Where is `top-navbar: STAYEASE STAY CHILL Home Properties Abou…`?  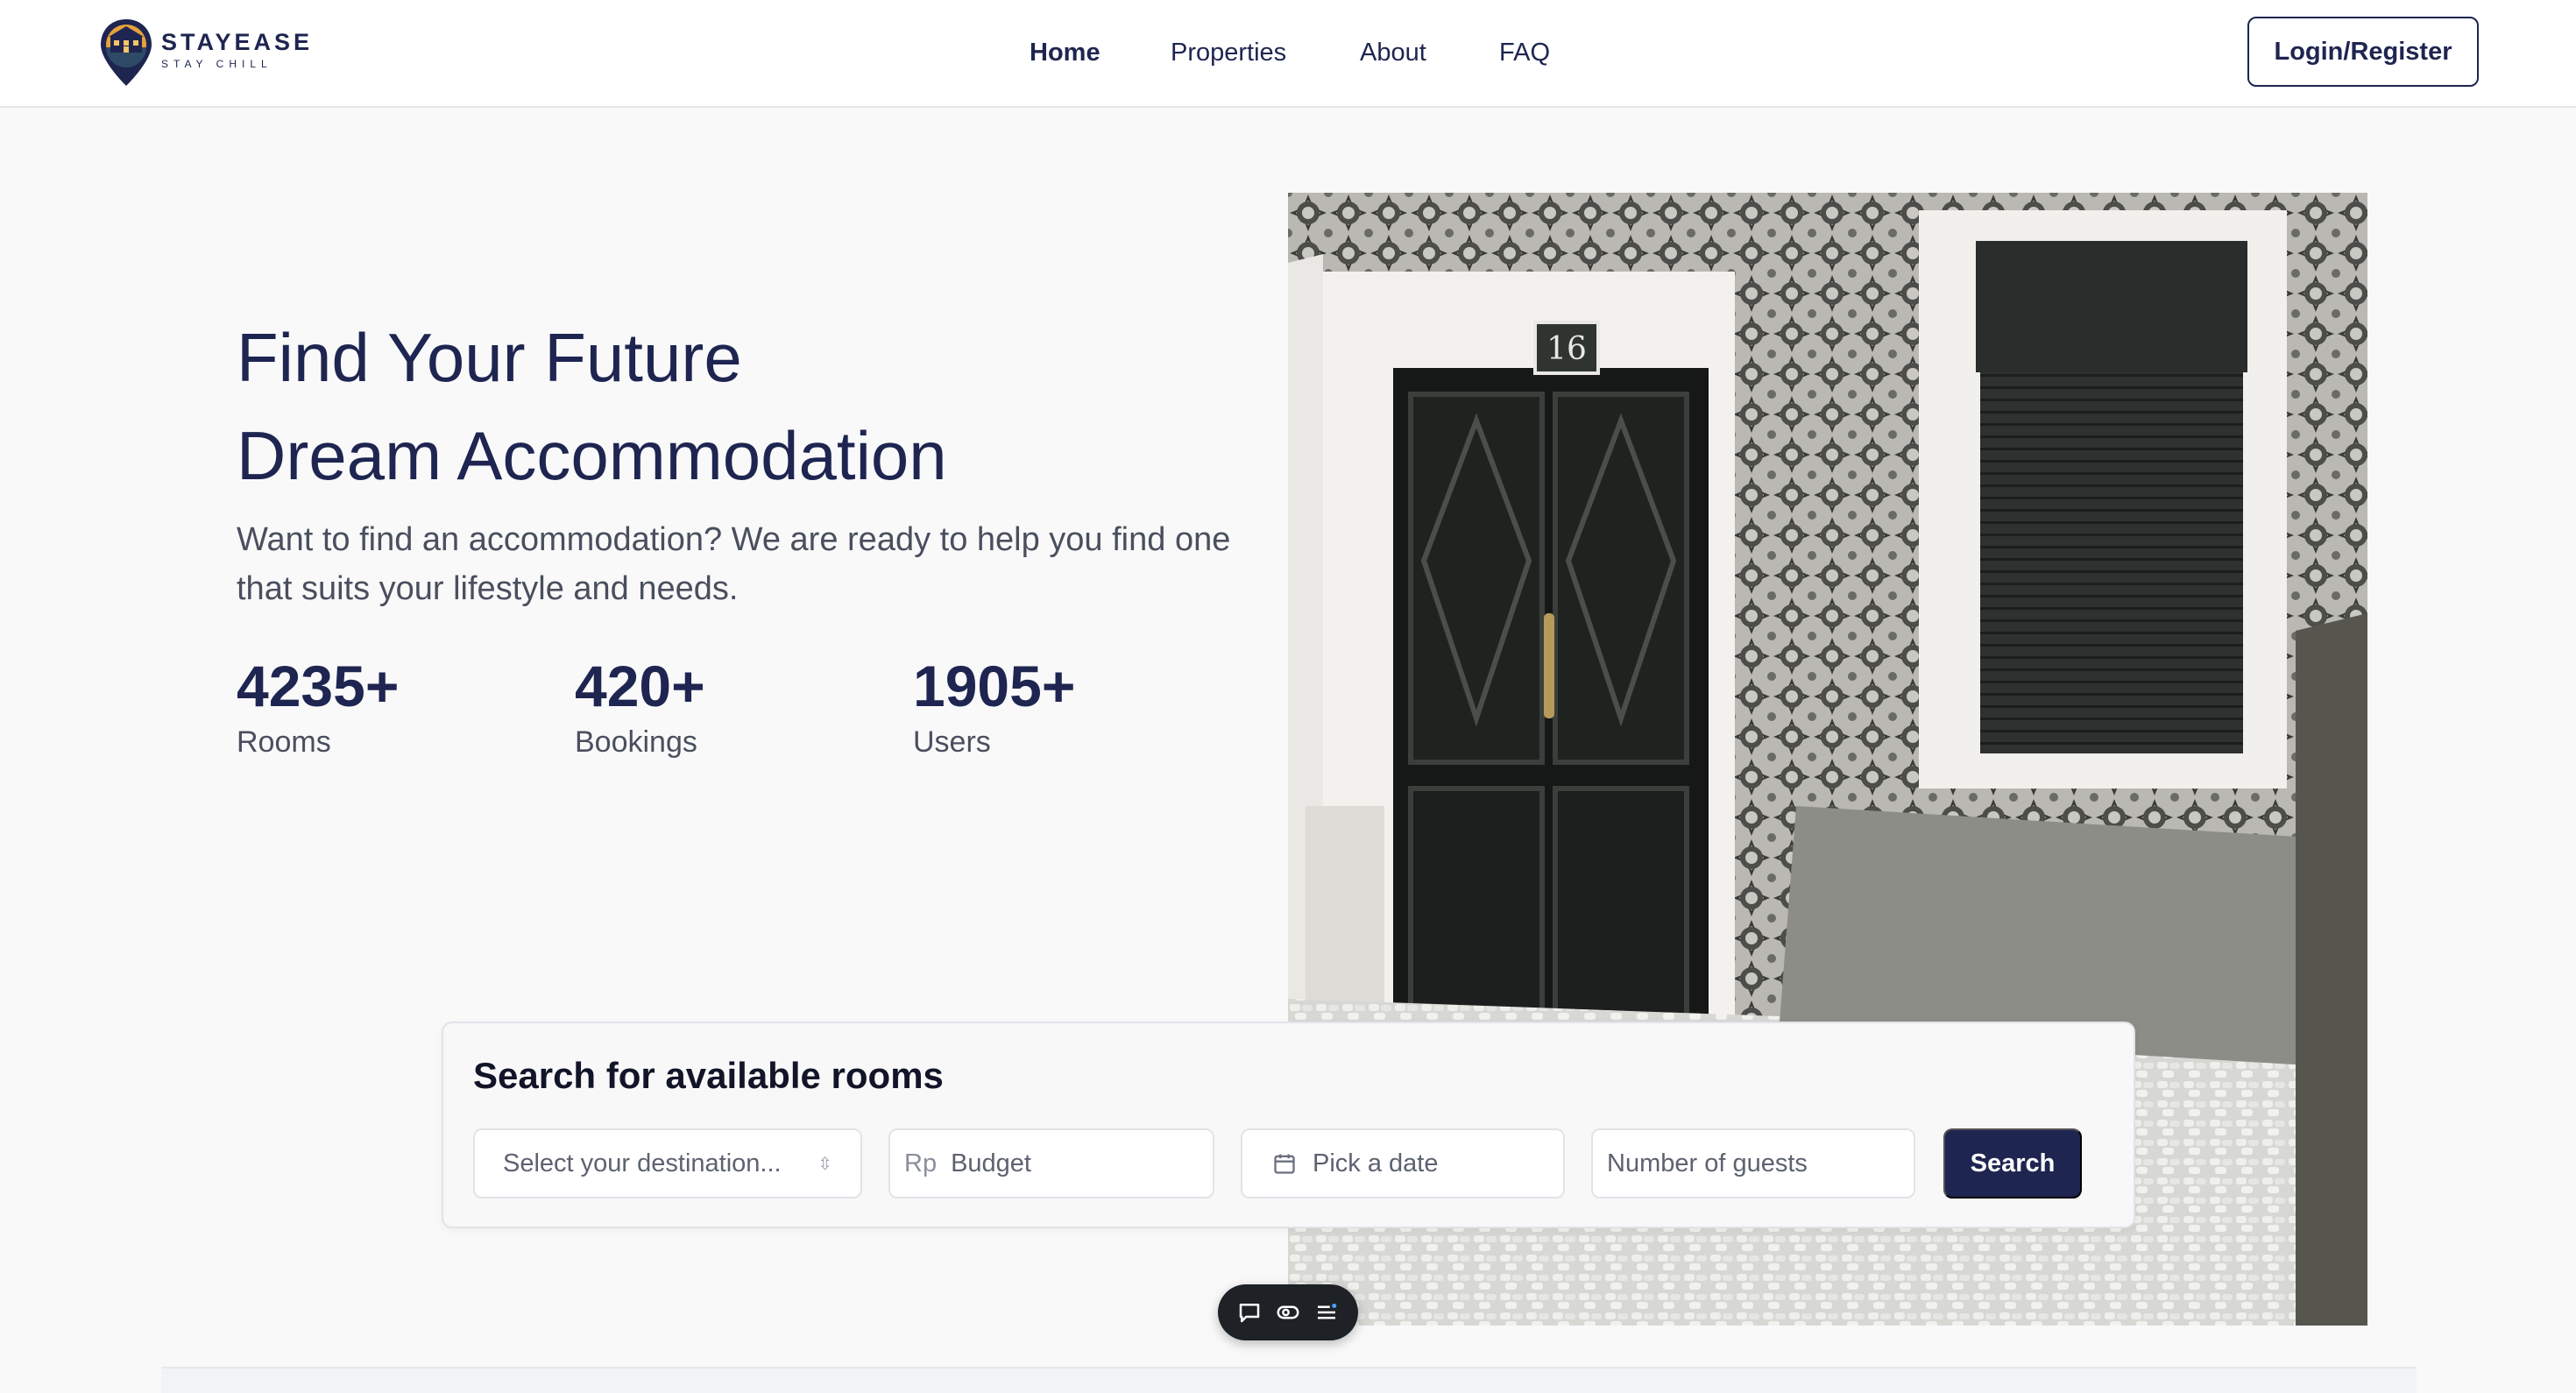
top-navbar: STAYEASE STAY CHILL Home Properties Abou… is located at coordinates (1288, 54).